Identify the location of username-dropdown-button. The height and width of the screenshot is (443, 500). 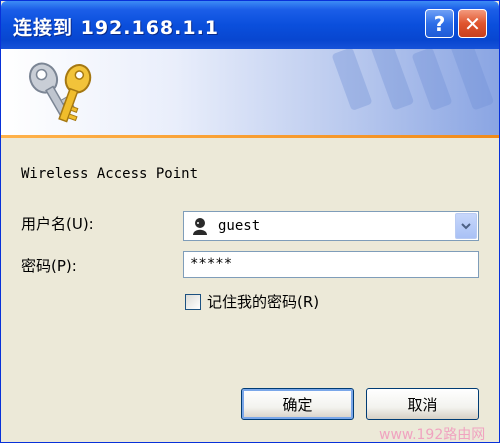
(466, 226).